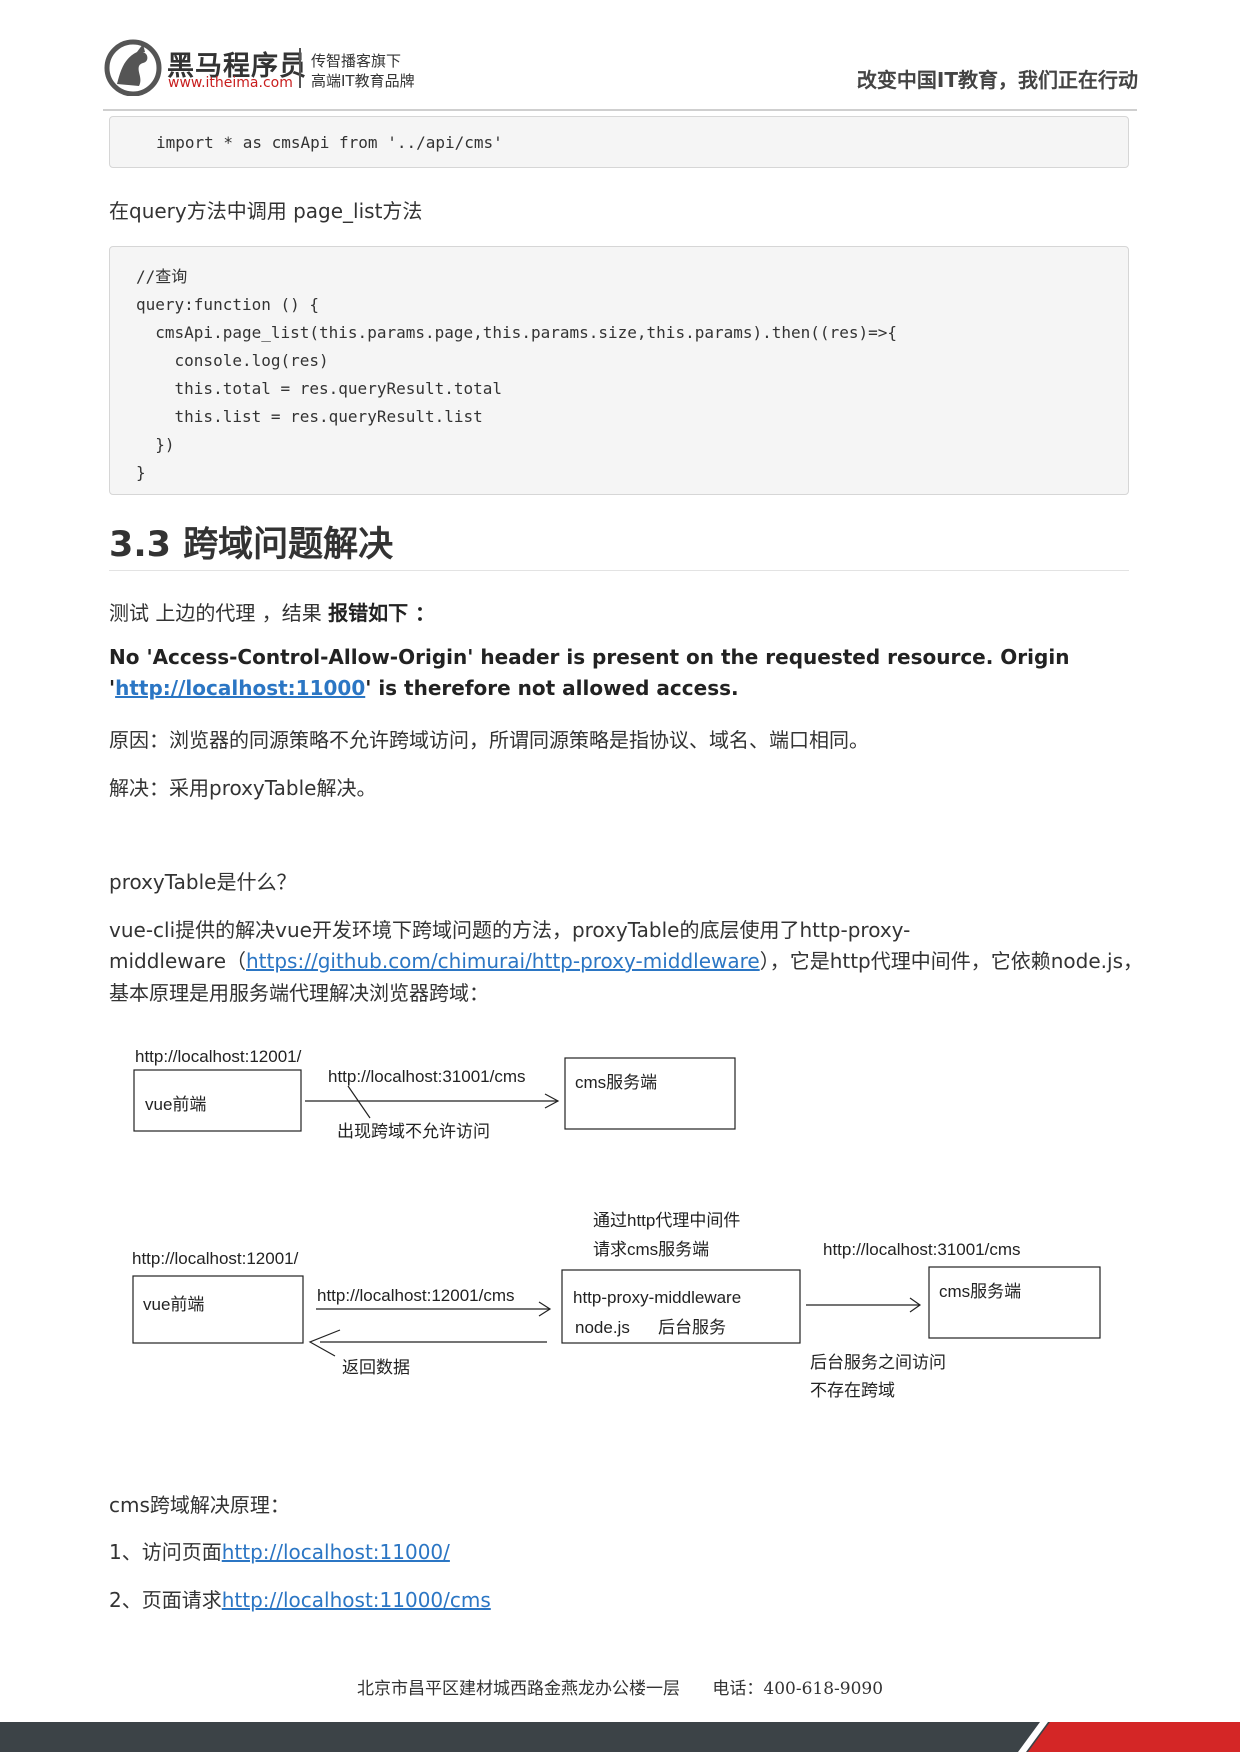  I want to click on solution-paragraph: 解决：采用proxyTable解决。, so click(243, 788).